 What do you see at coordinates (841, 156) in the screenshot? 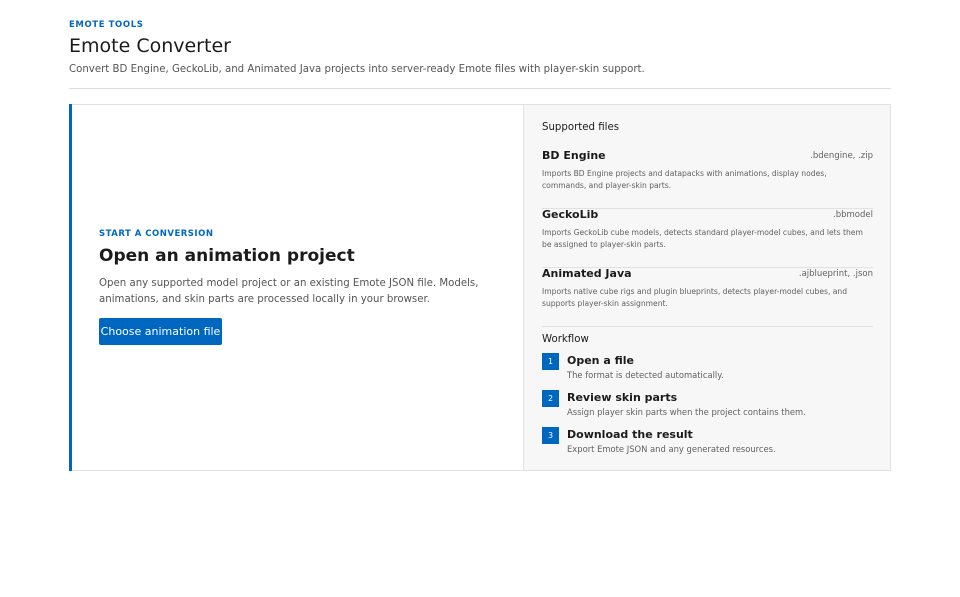
I see `file-type-extensions: .bdengine, .zip` at bounding box center [841, 156].